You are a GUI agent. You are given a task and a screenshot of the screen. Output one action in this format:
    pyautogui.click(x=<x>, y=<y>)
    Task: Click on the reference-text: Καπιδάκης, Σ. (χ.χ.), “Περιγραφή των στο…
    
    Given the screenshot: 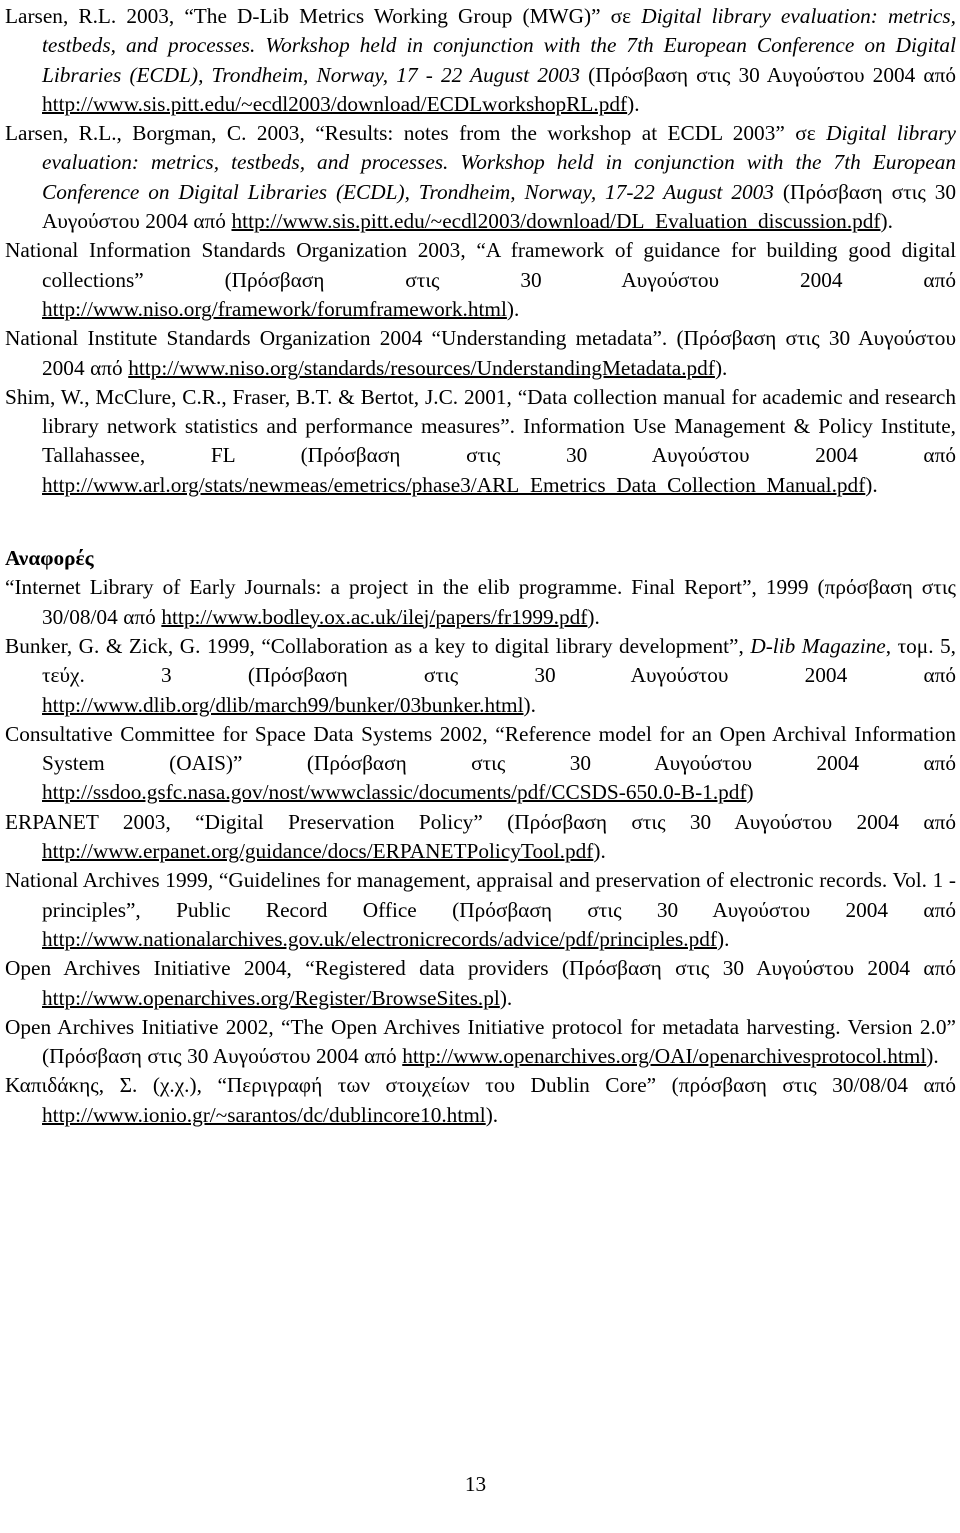 What is the action you would take?
    pyautogui.click(x=480, y=1085)
    